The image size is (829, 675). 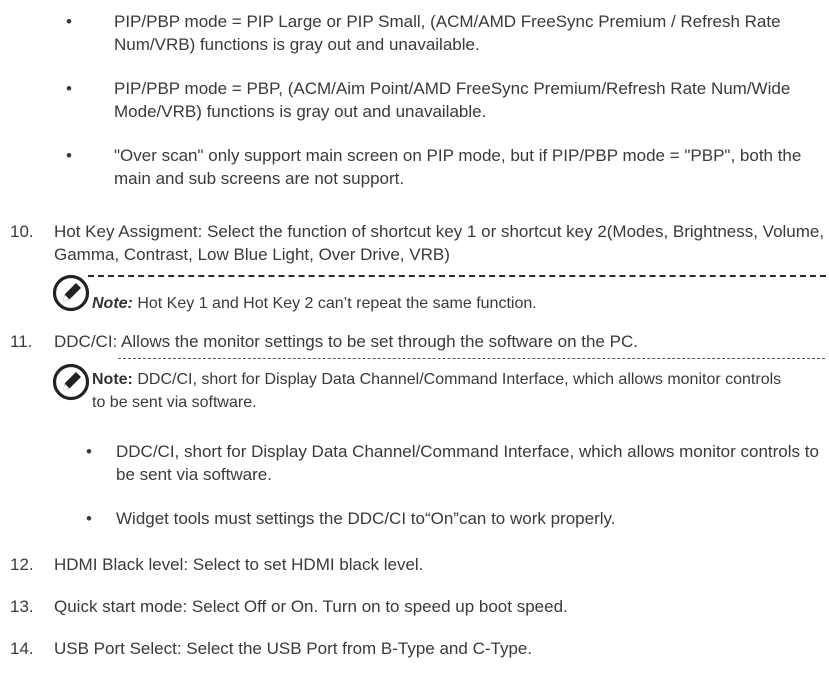 What do you see at coordinates (22, 231) in the screenshot?
I see `item-number: 10.` at bounding box center [22, 231].